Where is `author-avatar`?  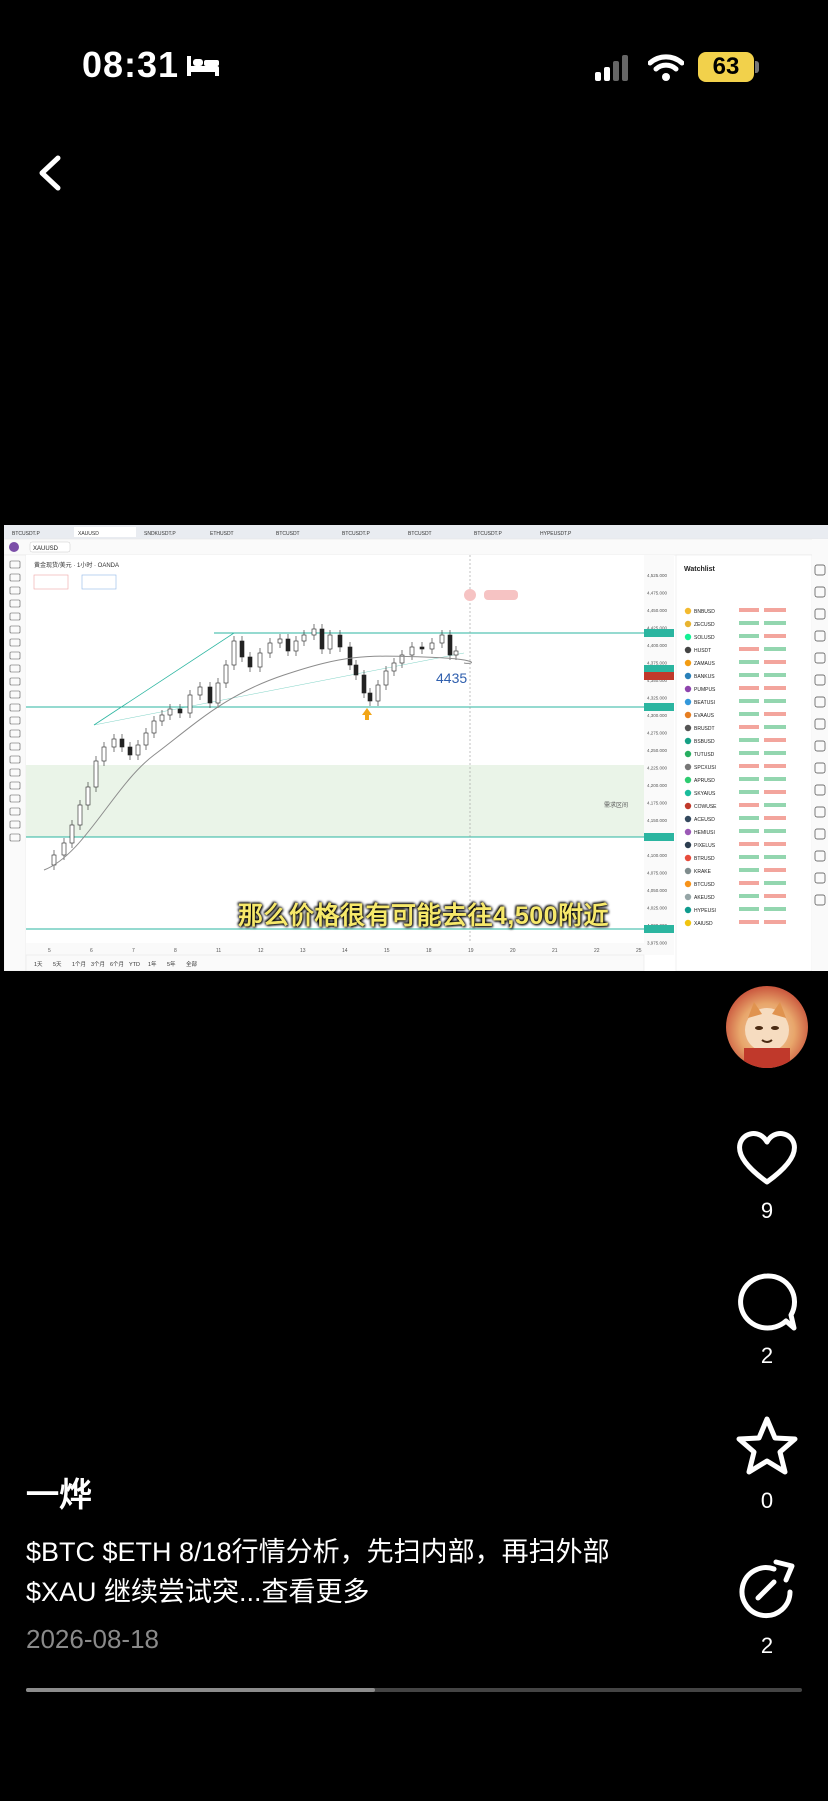 author-avatar is located at coordinates (767, 1027).